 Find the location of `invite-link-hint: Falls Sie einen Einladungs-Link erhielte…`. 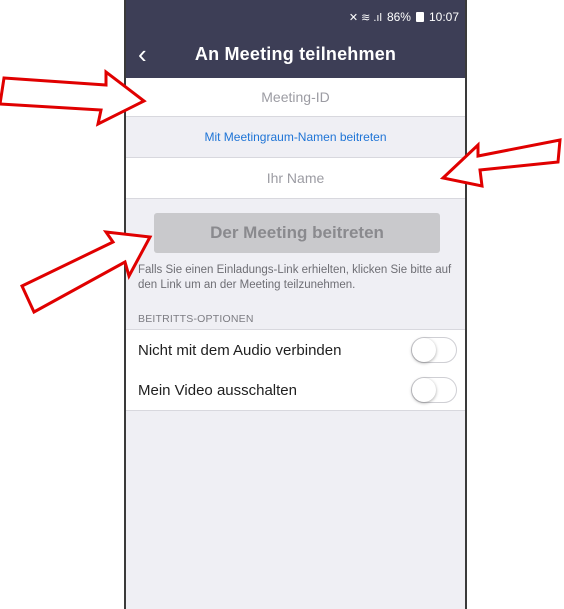

invite-link-hint: Falls Sie einen Einladungs-Link erhielte… is located at coordinates (295, 277).